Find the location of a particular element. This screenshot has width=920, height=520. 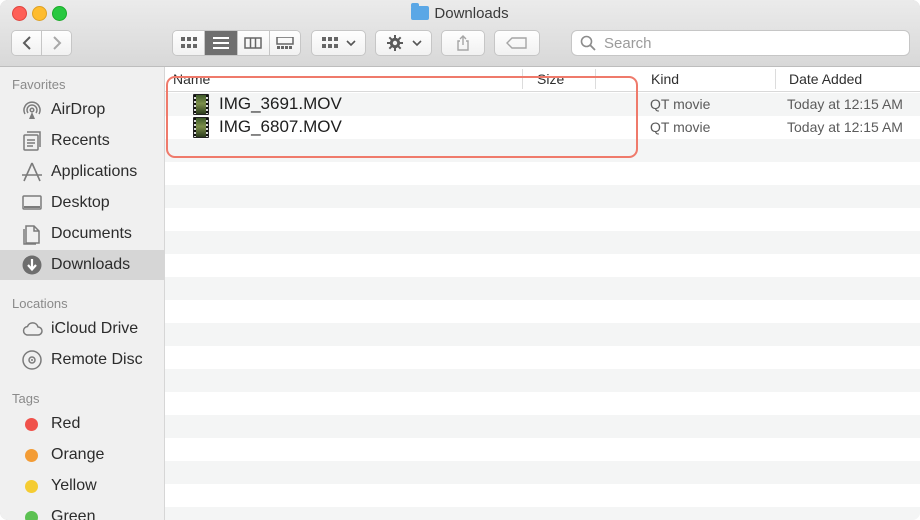

column-header-name: Name is located at coordinates (191, 79).